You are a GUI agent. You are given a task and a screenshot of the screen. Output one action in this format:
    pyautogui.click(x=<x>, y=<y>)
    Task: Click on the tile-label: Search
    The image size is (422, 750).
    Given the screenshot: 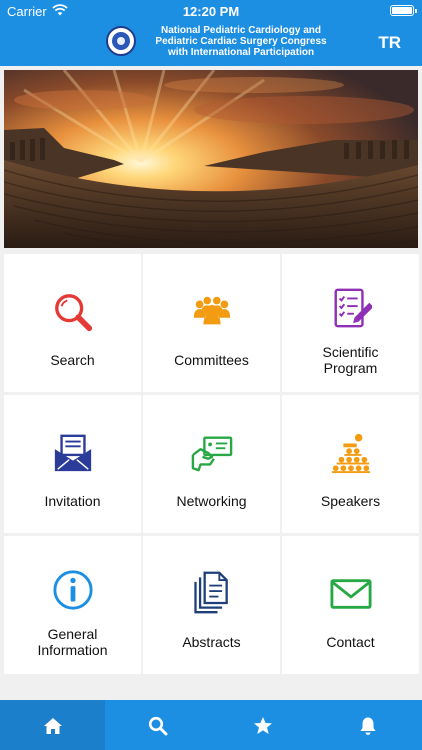 What is the action you would take?
    pyautogui.click(x=72, y=360)
    